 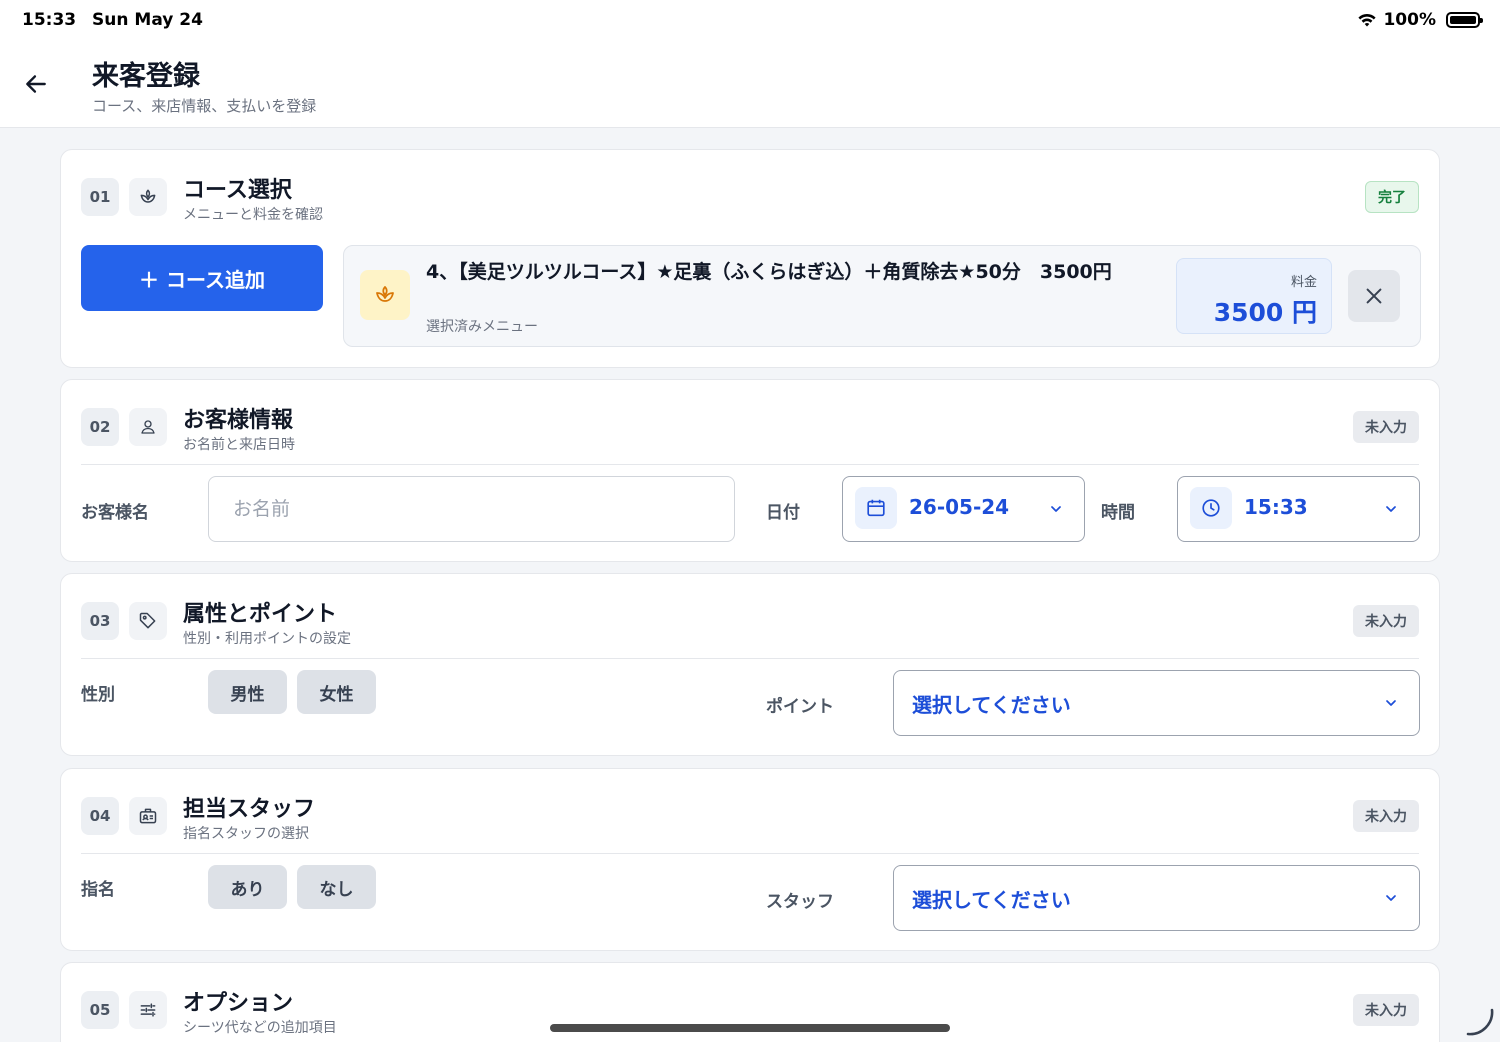 What do you see at coordinates (750, 422) in the screenshot?
I see `customer-section-header: 02 お客様情報 お名前と来店日時 未入力` at bounding box center [750, 422].